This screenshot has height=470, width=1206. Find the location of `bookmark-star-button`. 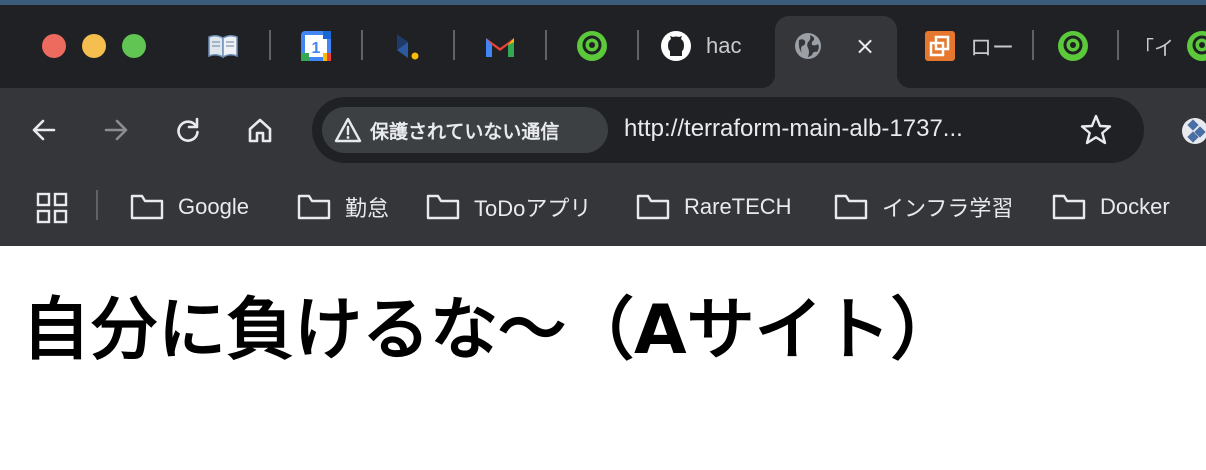

bookmark-star-button is located at coordinates (1096, 130).